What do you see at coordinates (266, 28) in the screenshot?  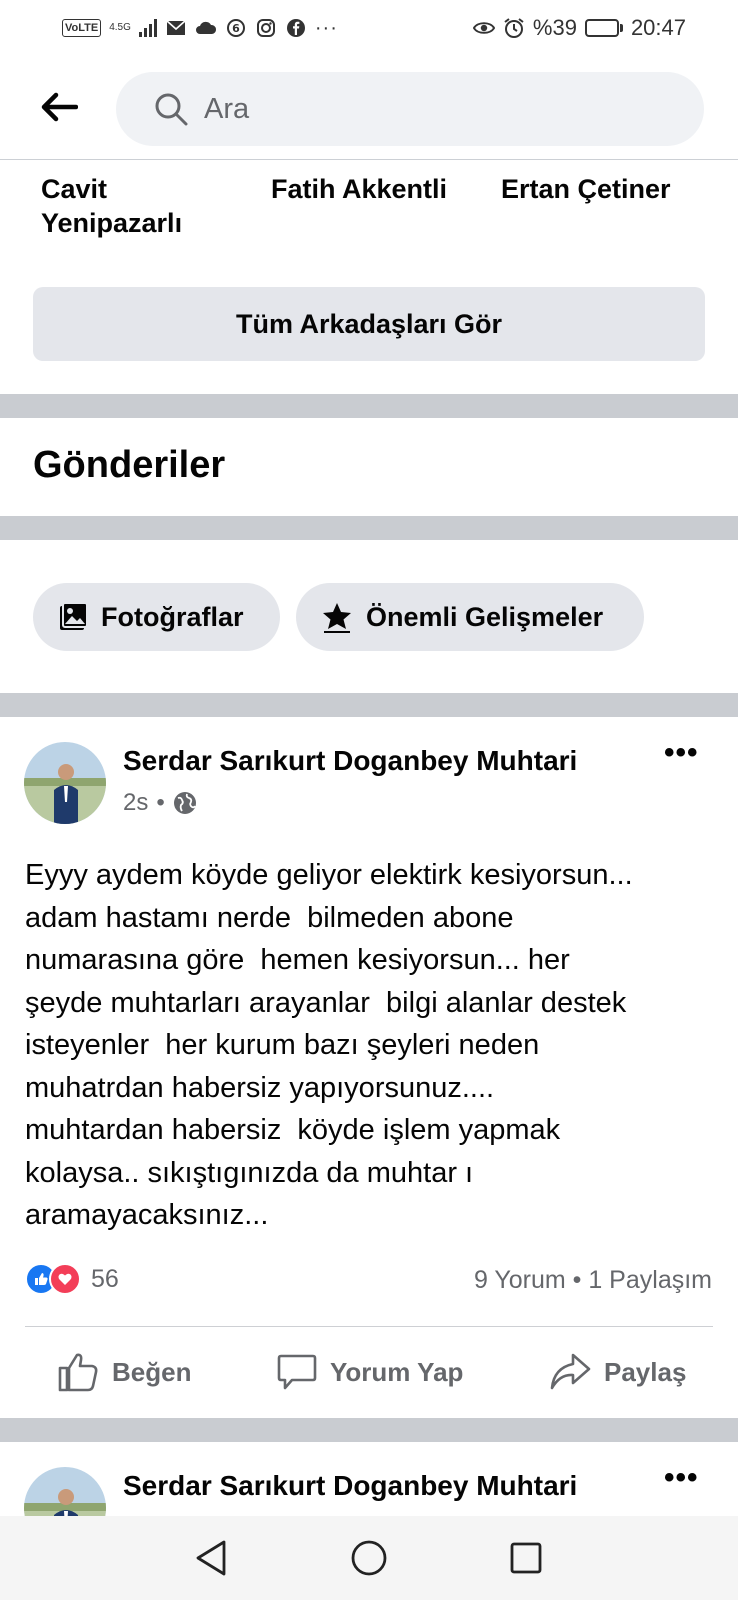 I see `instagram-icon` at bounding box center [266, 28].